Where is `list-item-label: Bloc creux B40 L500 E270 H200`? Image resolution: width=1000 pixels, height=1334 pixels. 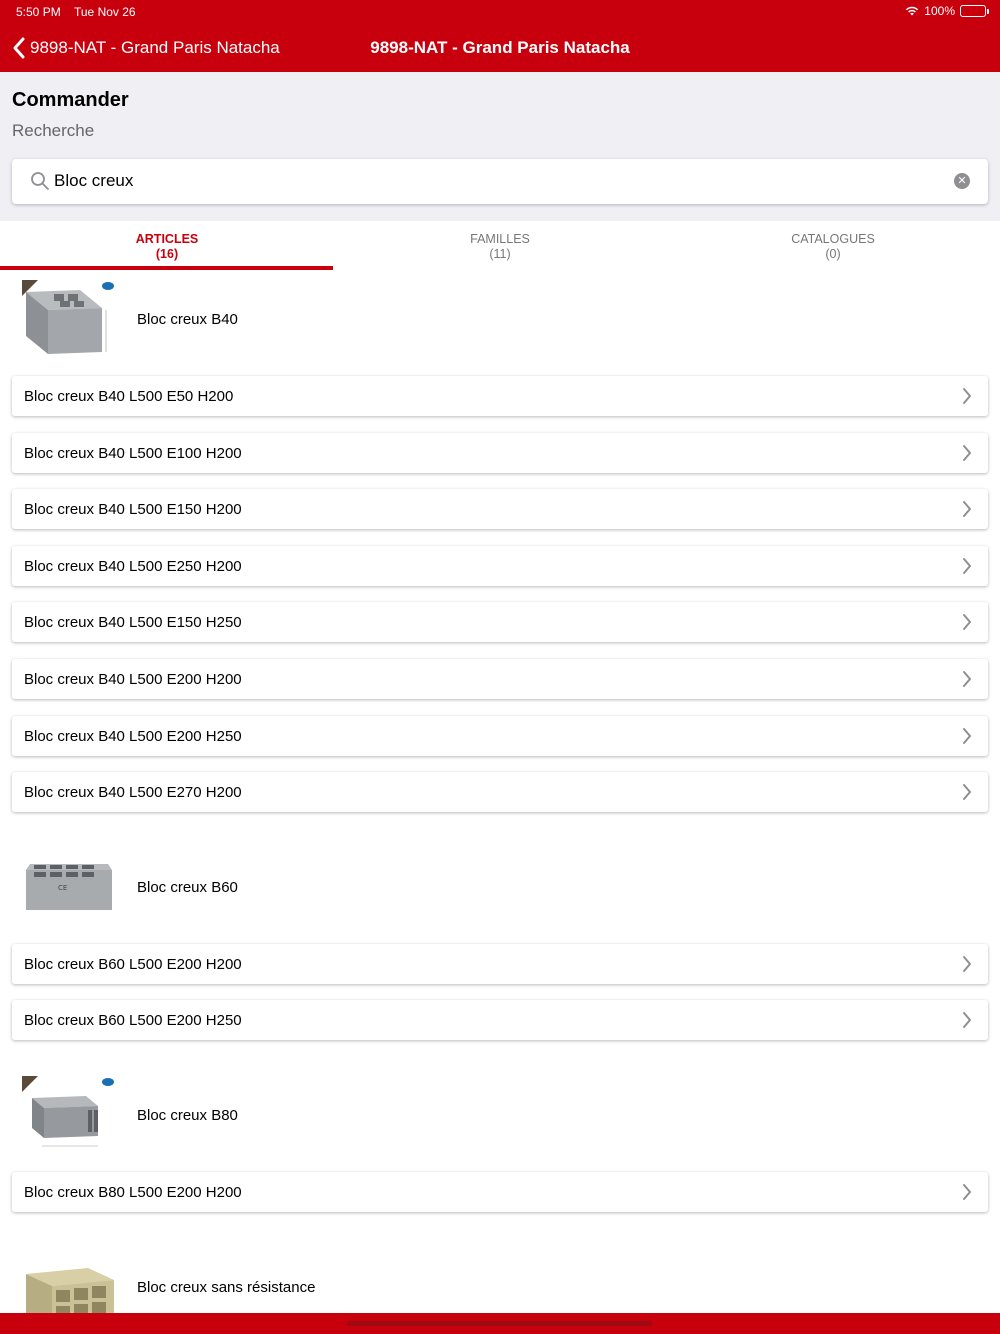 list-item-label: Bloc creux B40 L500 E270 H200 is located at coordinates (133, 792).